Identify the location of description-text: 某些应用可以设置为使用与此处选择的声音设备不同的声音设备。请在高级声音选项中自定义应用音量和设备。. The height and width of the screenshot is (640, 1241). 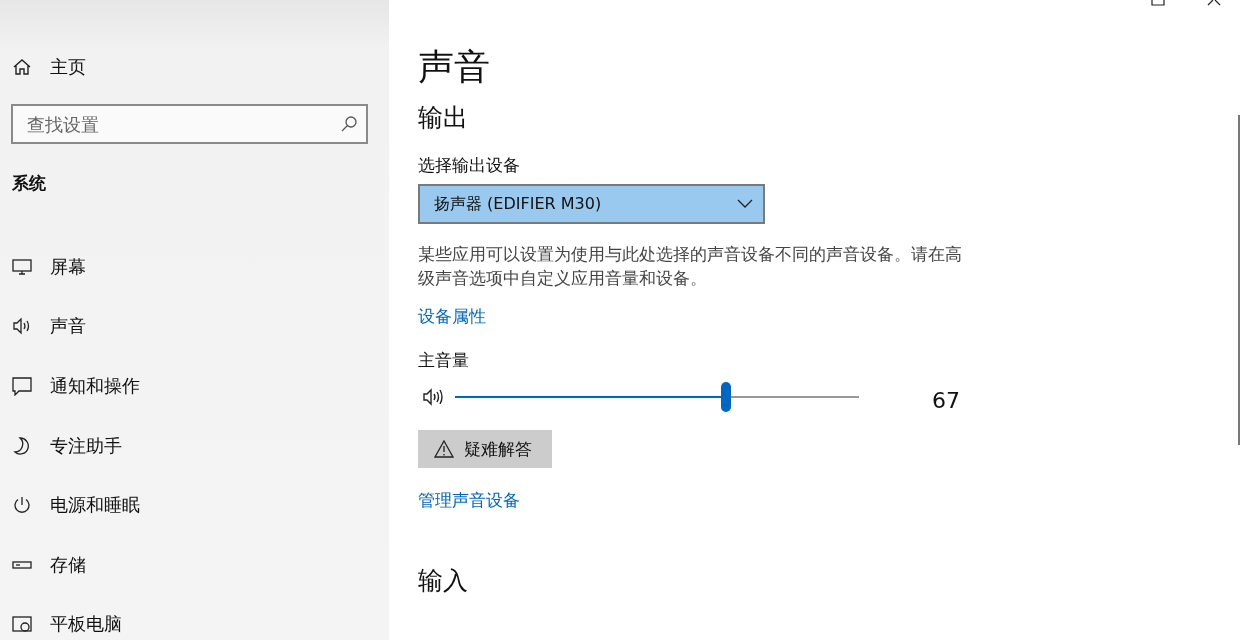
(690, 266).